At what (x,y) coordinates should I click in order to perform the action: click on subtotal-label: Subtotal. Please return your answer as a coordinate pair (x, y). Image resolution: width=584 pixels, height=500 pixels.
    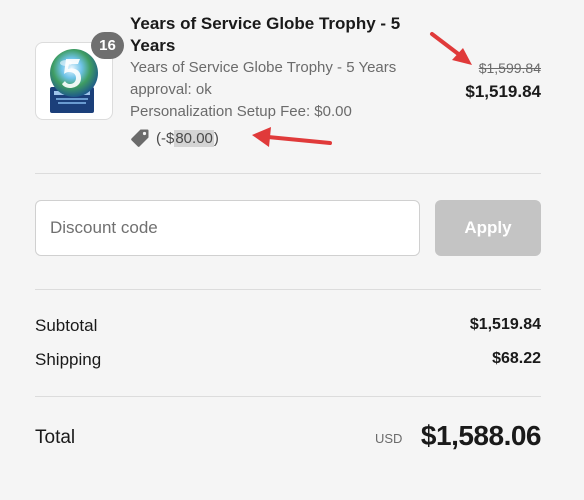
    Looking at the image, I should click on (66, 325).